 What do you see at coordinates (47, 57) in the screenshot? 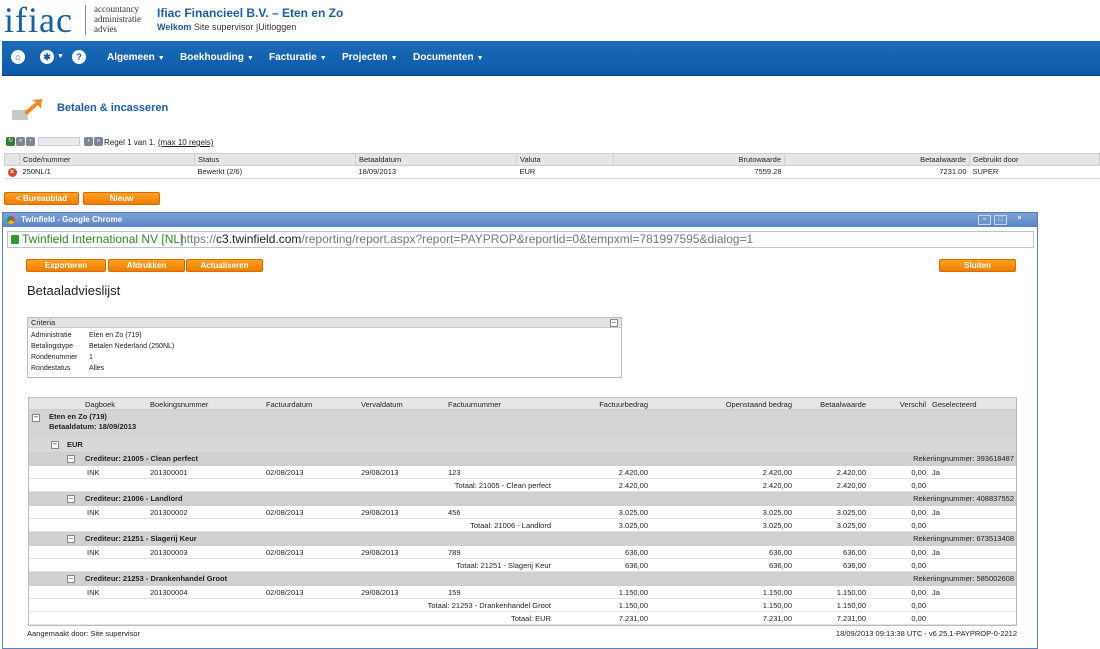
I see `star-icon: ✱` at bounding box center [47, 57].